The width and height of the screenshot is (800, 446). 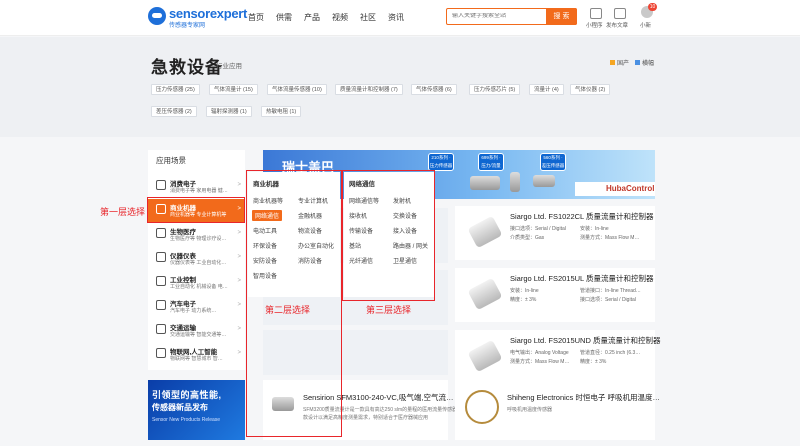 I want to click on domestic-legend-icon, so click(x=612, y=62).